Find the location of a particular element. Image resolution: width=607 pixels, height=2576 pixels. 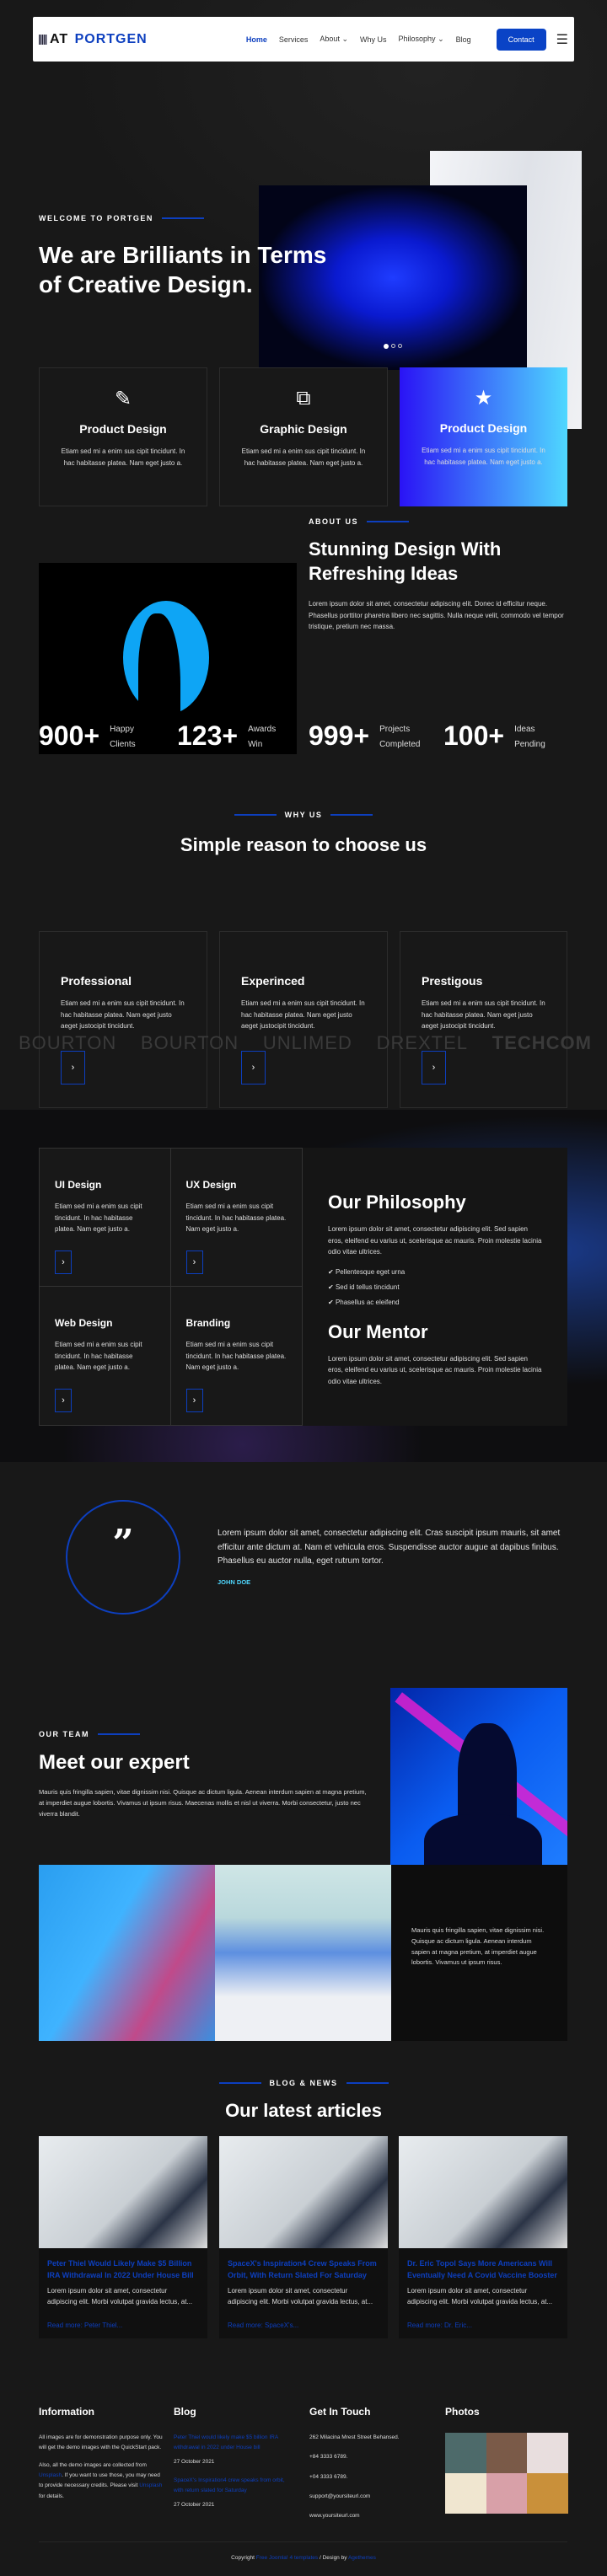

blog-title: Our latest articles is located at coordinates (303, 2111).